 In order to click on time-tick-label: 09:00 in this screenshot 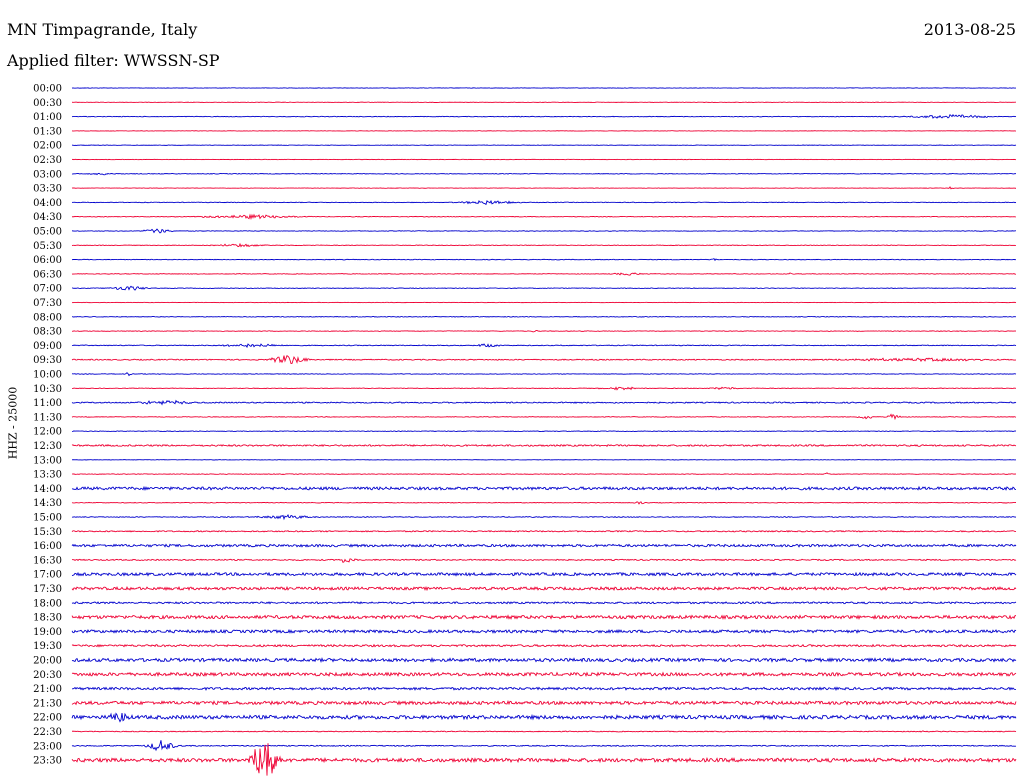, I will do `click(47, 346)`.